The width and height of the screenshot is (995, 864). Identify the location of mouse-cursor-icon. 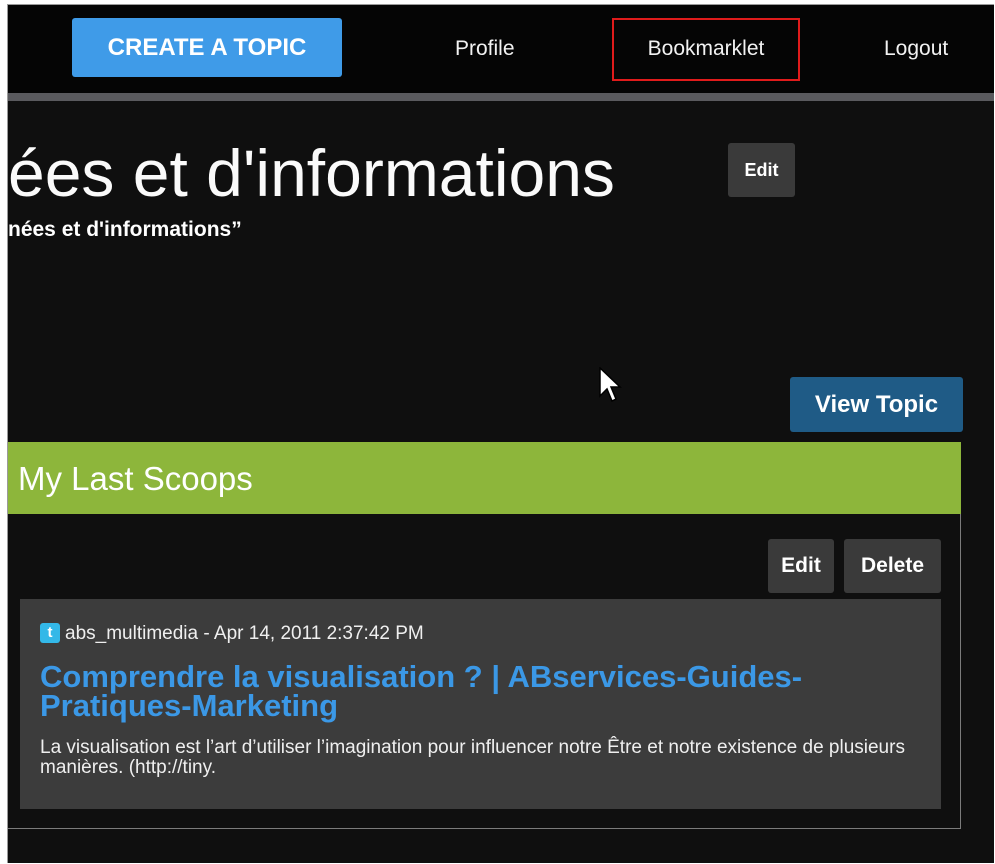
(610, 385).